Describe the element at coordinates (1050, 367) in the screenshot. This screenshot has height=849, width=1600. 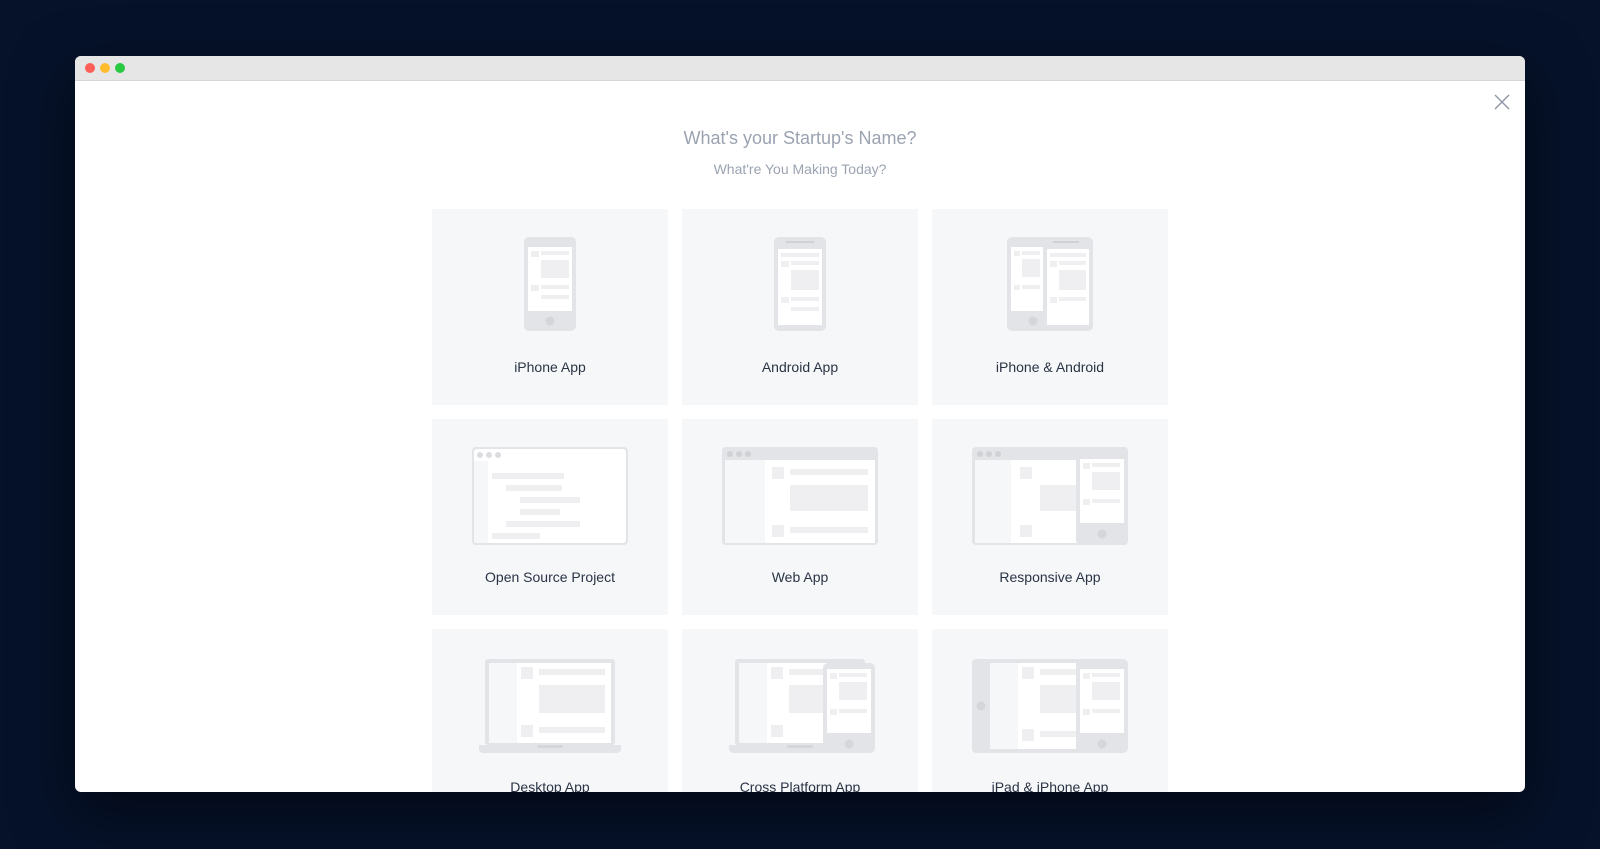
I see `option-label: iPhone & Android` at that location.